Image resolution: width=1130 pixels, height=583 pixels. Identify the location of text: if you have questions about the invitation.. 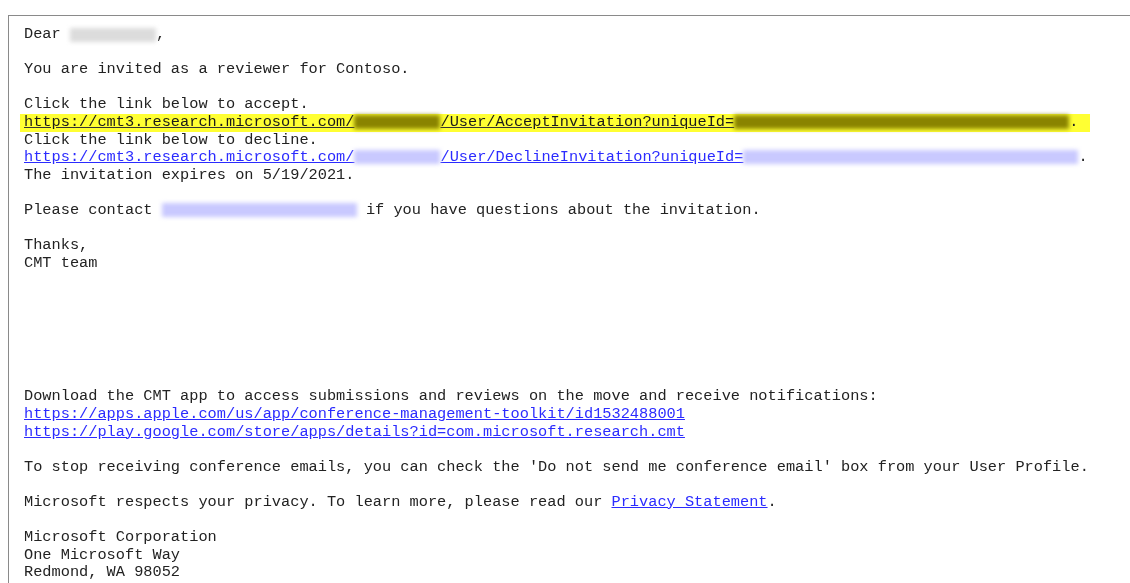
(562, 210).